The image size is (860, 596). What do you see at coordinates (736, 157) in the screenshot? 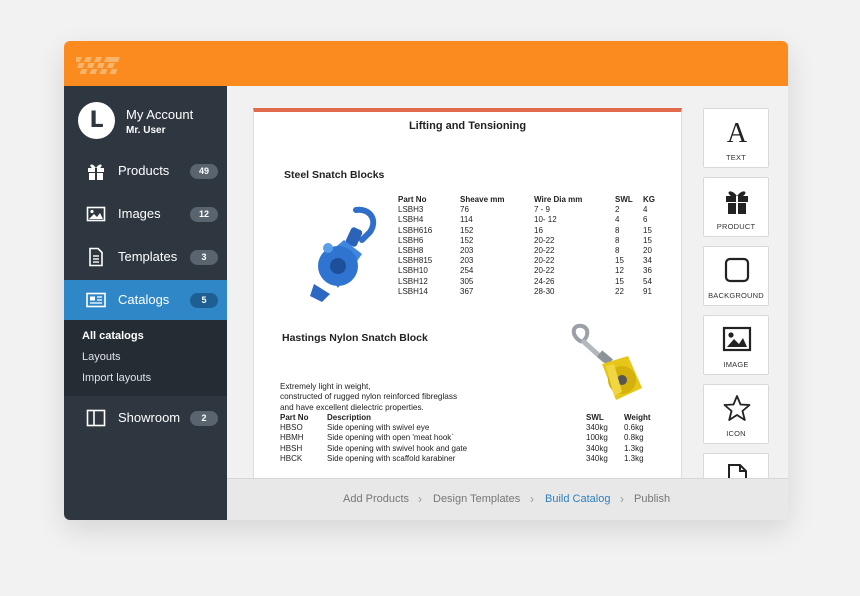
I see `tool-label: TEXT` at bounding box center [736, 157].